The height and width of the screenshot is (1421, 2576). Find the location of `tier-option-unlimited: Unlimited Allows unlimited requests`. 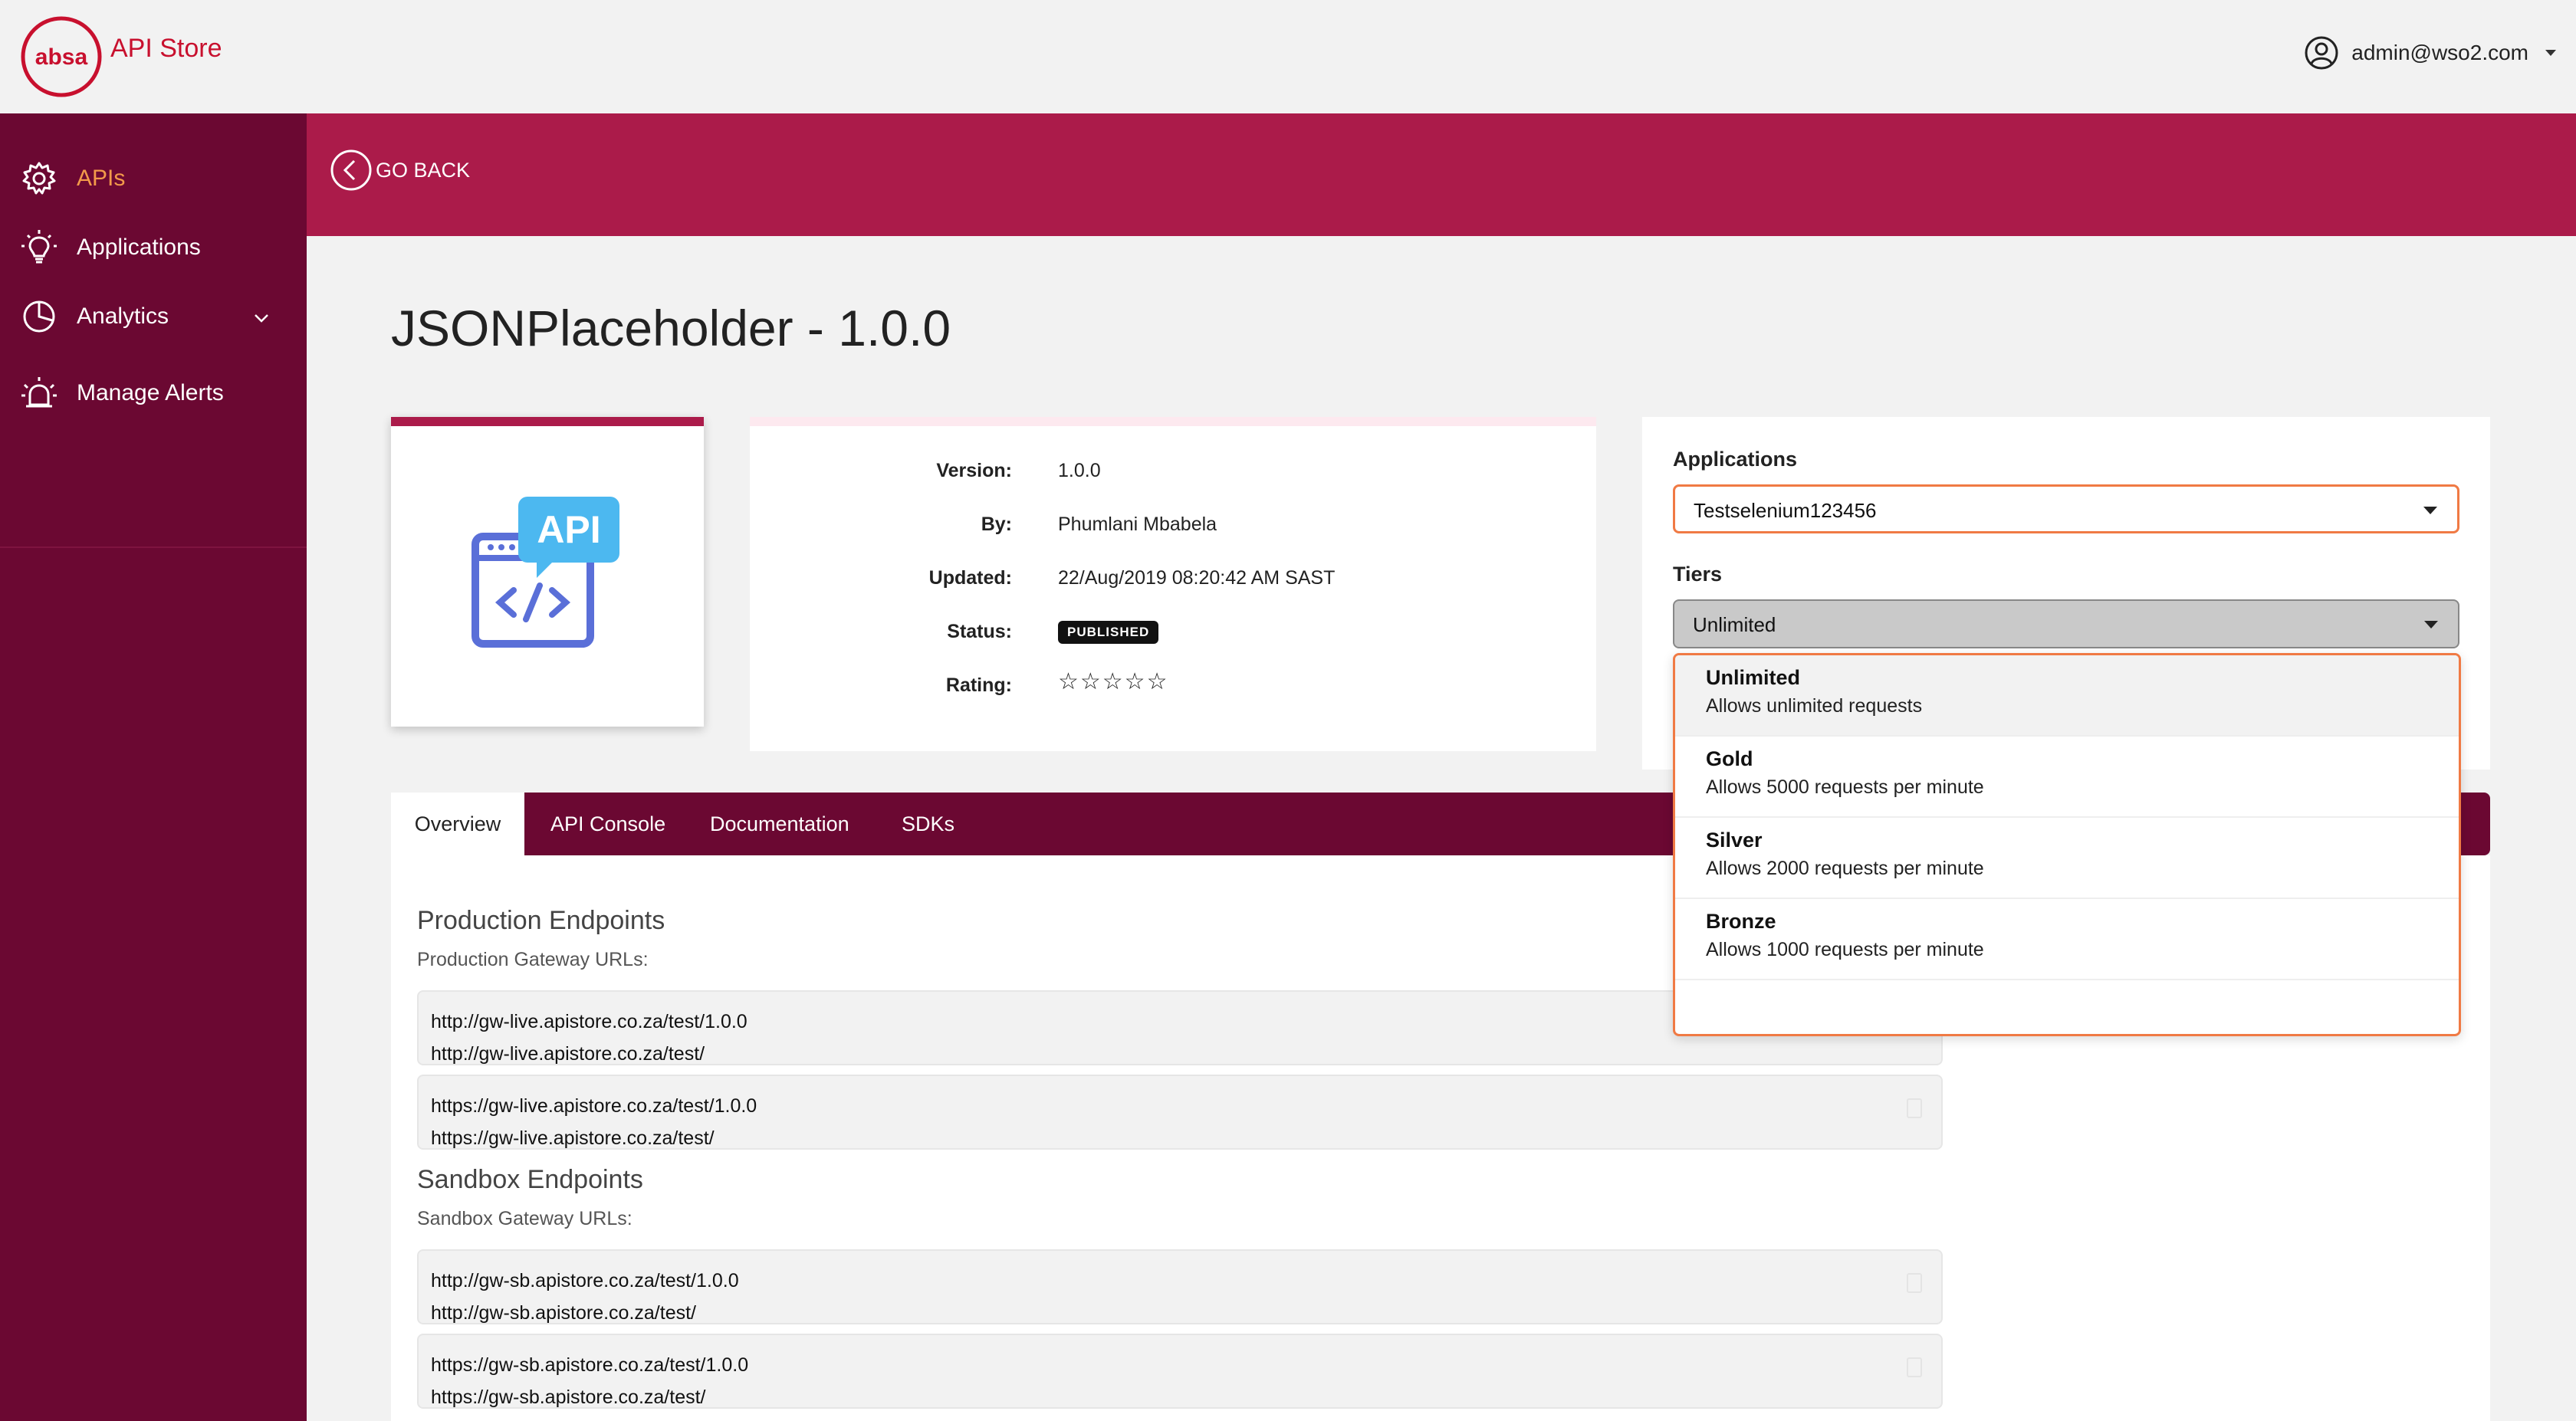

tier-option-unlimited: Unlimited Allows unlimited requests is located at coordinates (2067, 696).